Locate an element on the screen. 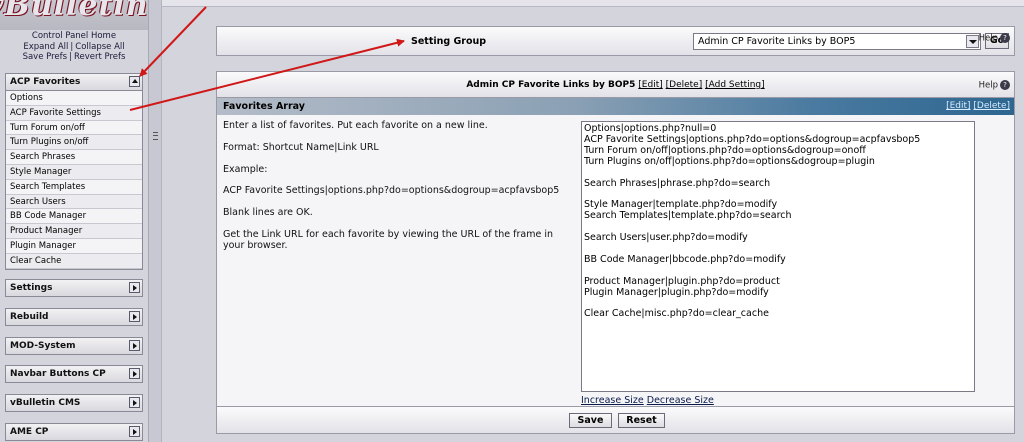  nav-item-style-manager: Style Manager is located at coordinates (74, 172).